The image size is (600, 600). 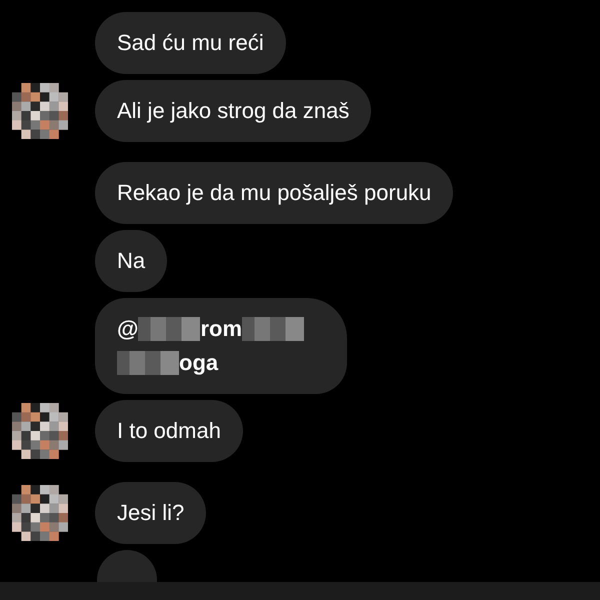 What do you see at coordinates (127, 329) in the screenshot?
I see `mention-text: @` at bounding box center [127, 329].